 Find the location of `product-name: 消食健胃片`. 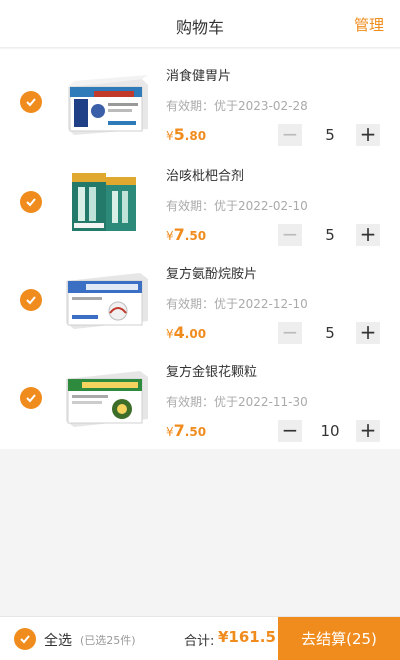

product-name: 消食健胃片 is located at coordinates (198, 74).